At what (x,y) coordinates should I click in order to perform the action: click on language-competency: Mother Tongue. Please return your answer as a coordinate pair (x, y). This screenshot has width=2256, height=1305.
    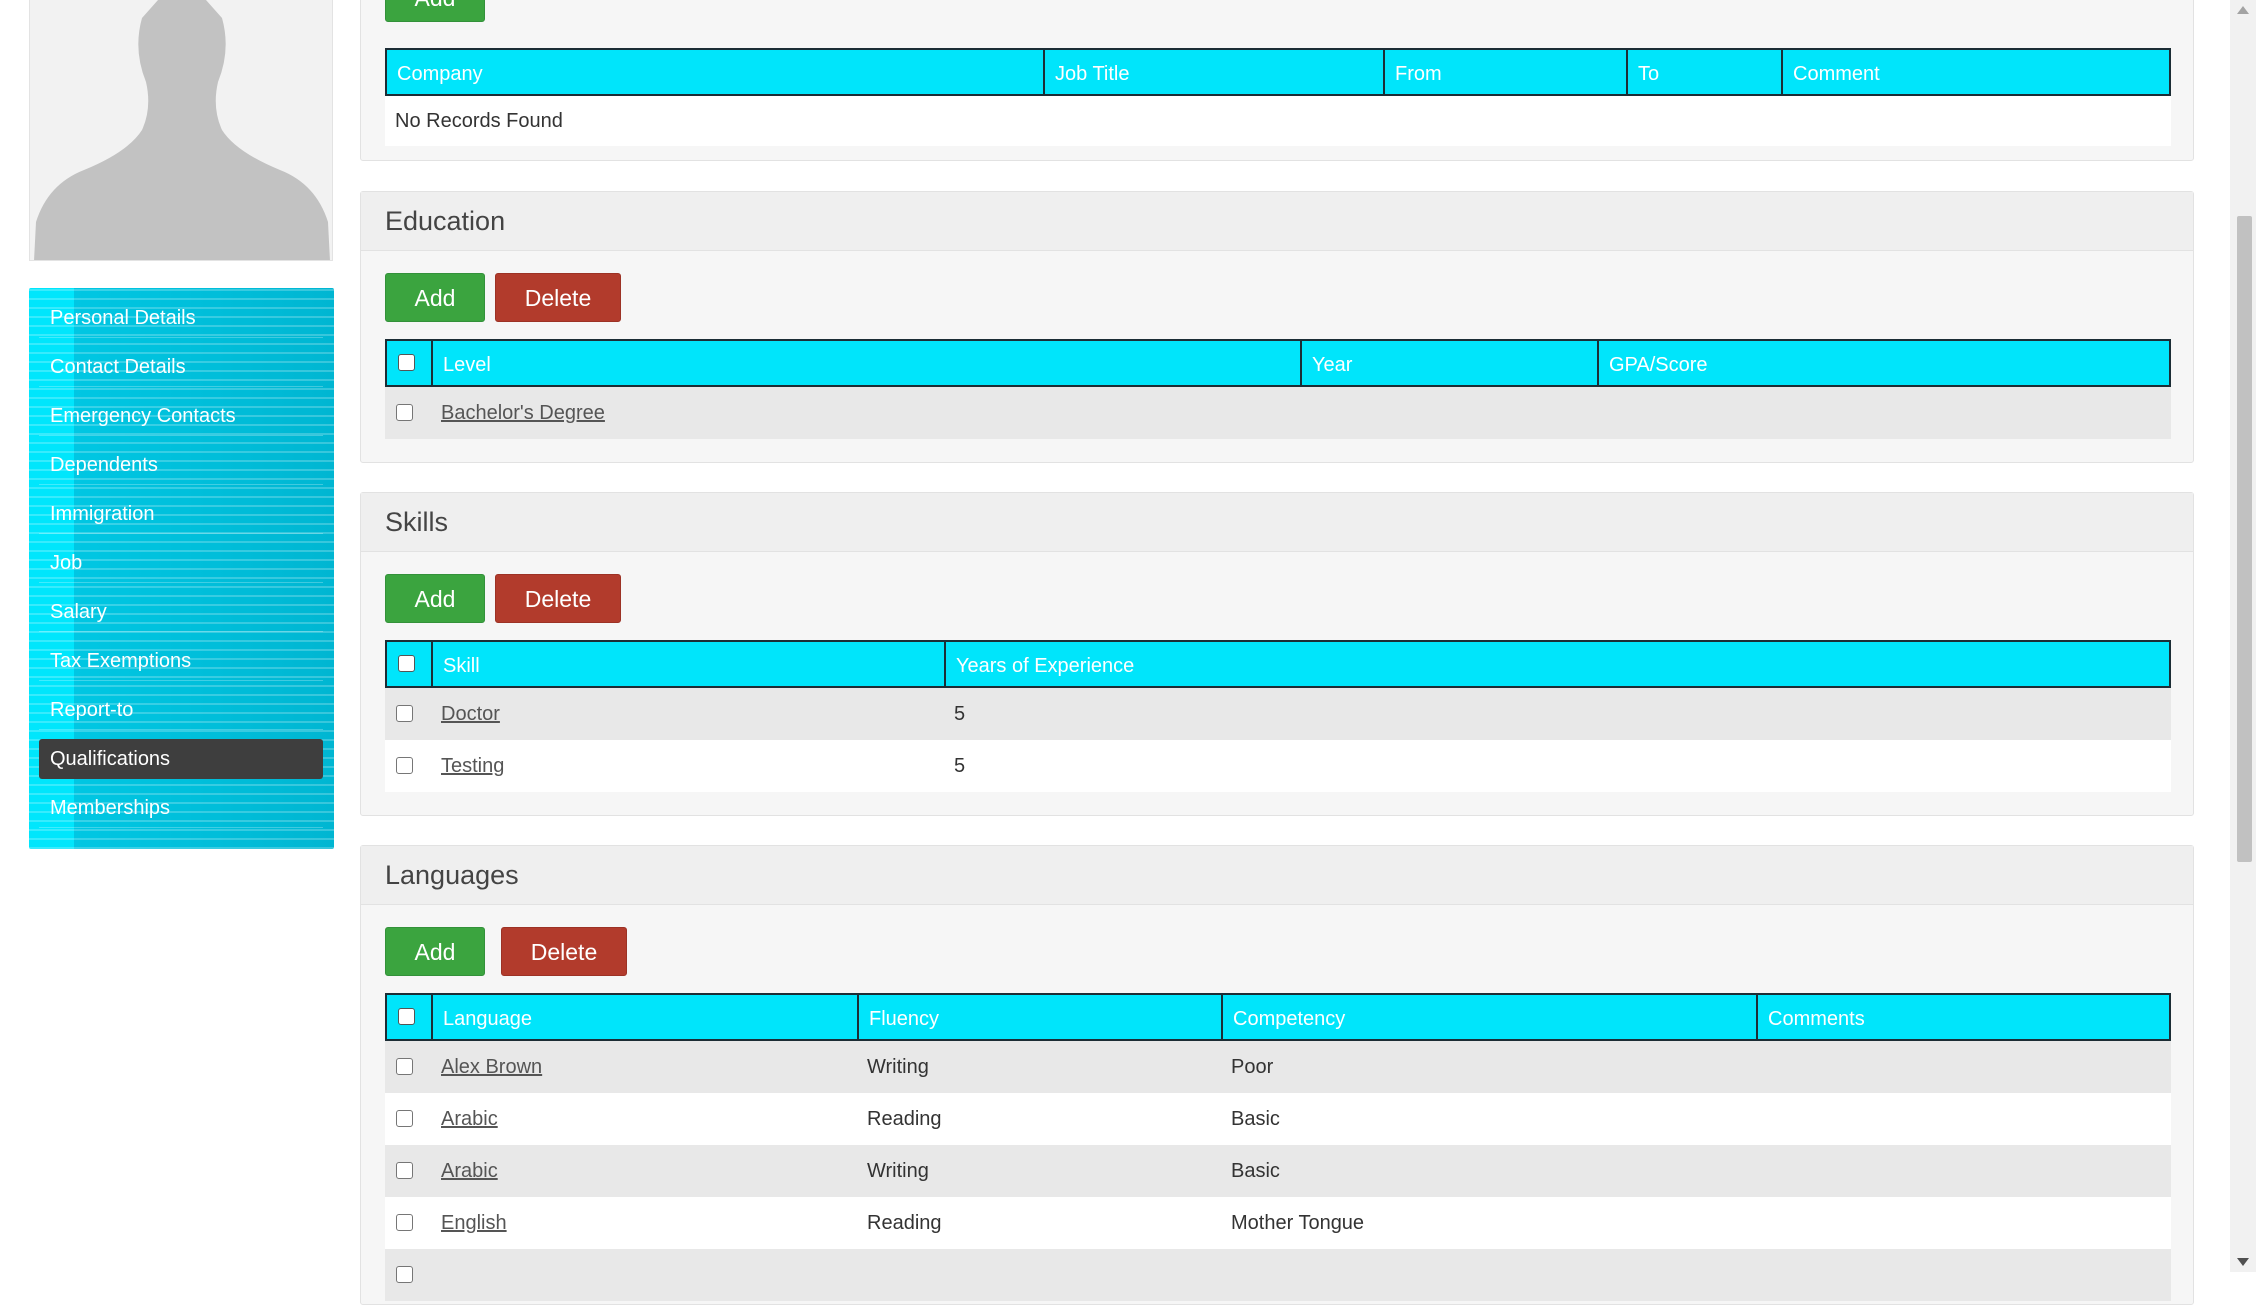
    Looking at the image, I should click on (1298, 1223).